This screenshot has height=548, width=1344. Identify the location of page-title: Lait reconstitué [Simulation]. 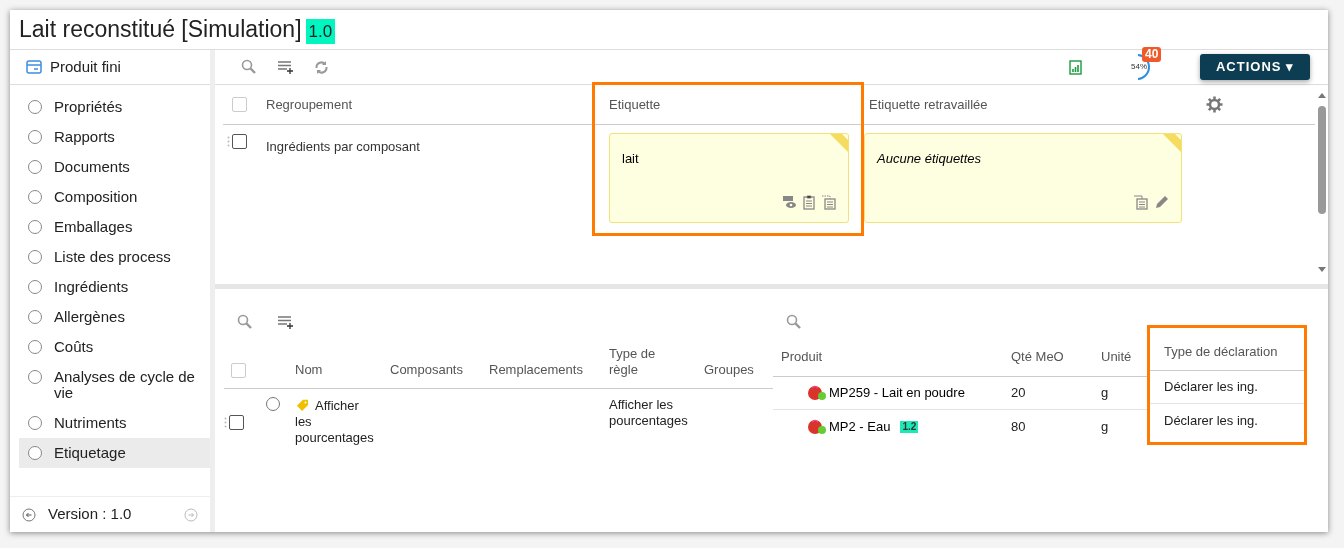
(160, 30).